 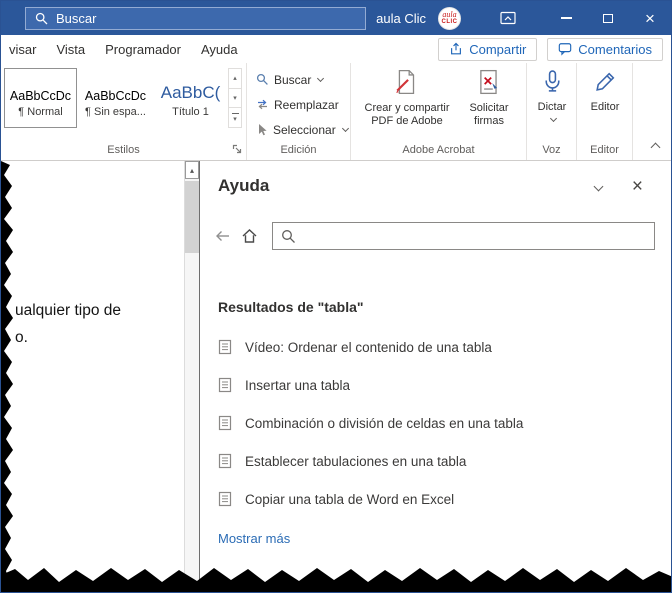 I want to click on help-result-item: Copiar una tabla de Word en Excel, so click(x=444, y=499).